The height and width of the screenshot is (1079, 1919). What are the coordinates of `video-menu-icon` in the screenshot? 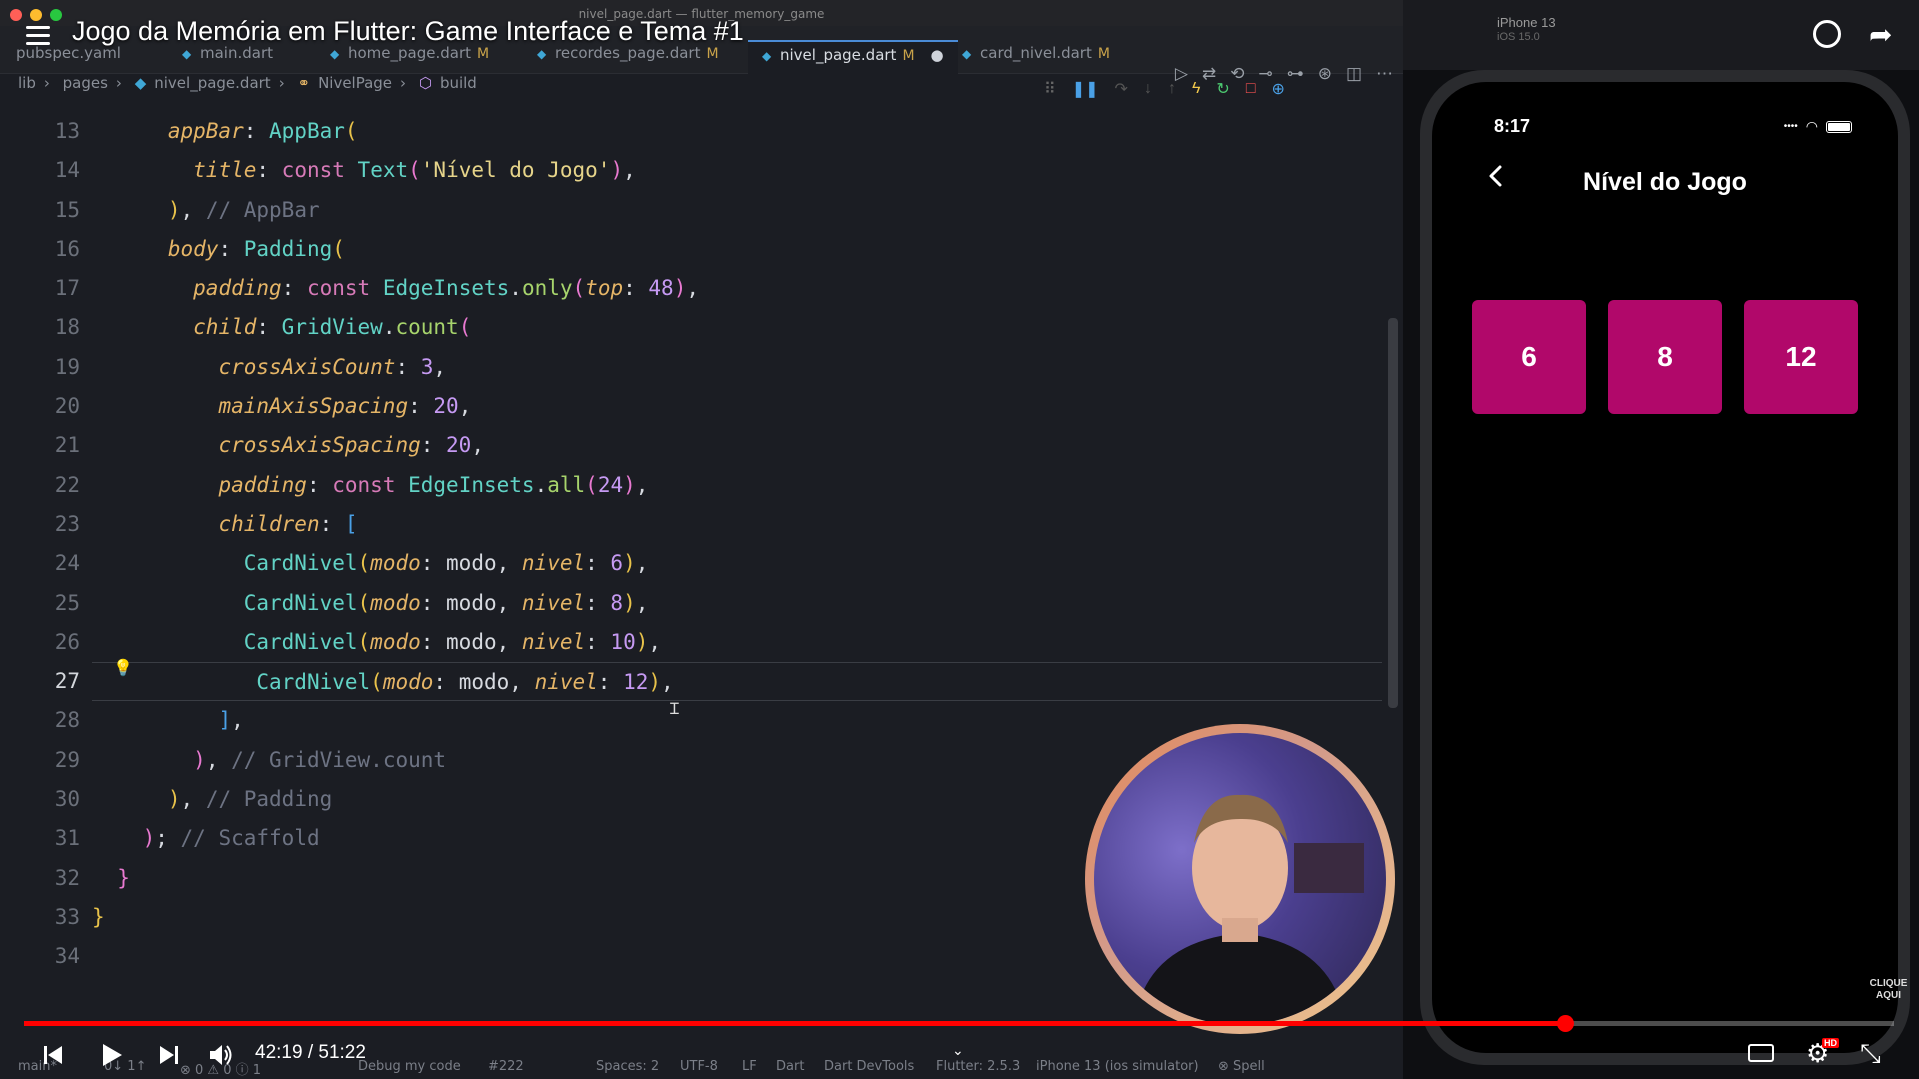 It's located at (38, 36).